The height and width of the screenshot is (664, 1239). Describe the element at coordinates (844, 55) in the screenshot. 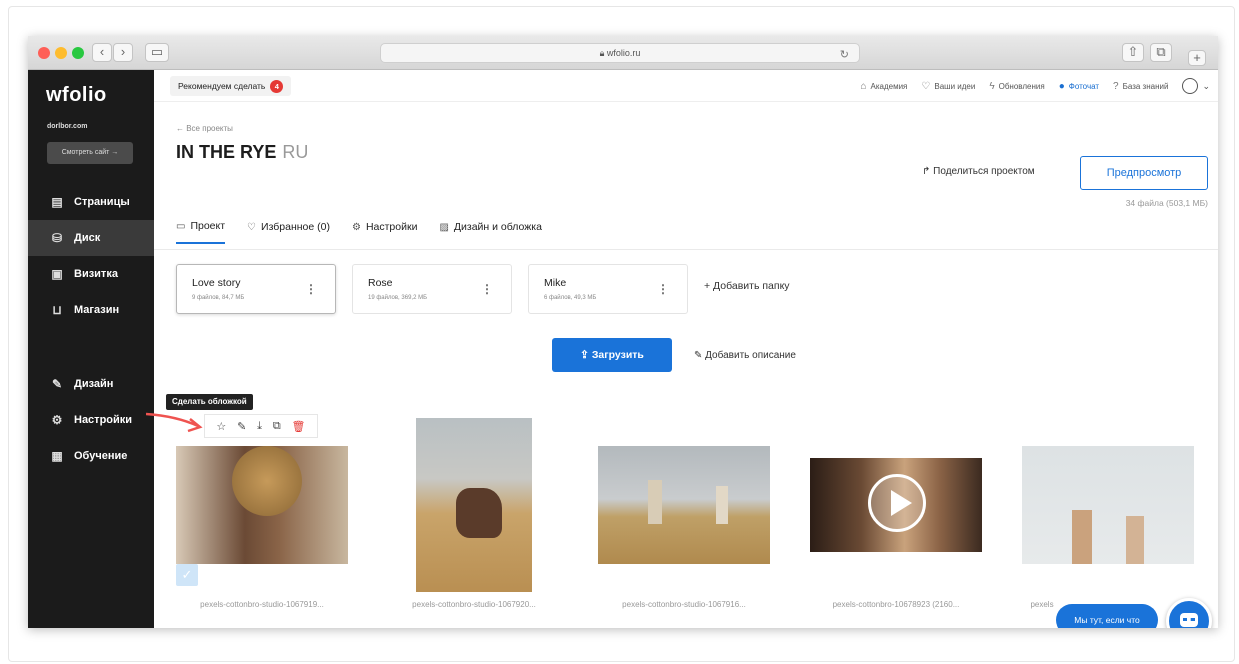

I see `reload-icon: ↻` at that location.